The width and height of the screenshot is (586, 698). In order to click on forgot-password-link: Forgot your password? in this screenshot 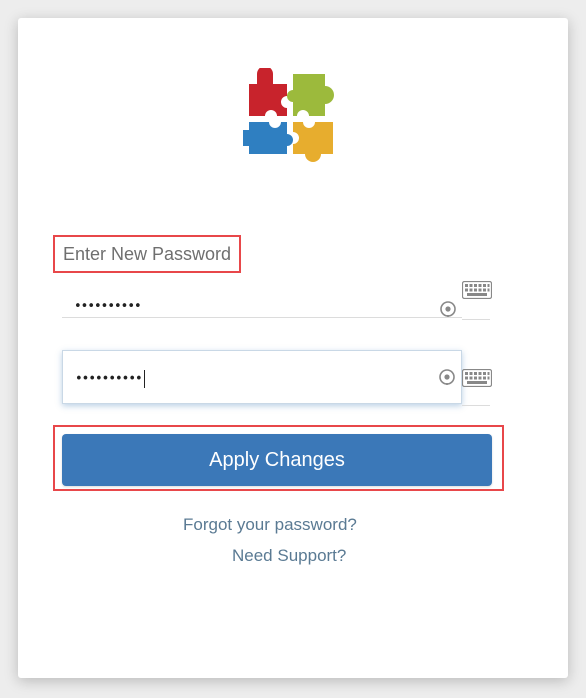, I will do `click(270, 525)`.